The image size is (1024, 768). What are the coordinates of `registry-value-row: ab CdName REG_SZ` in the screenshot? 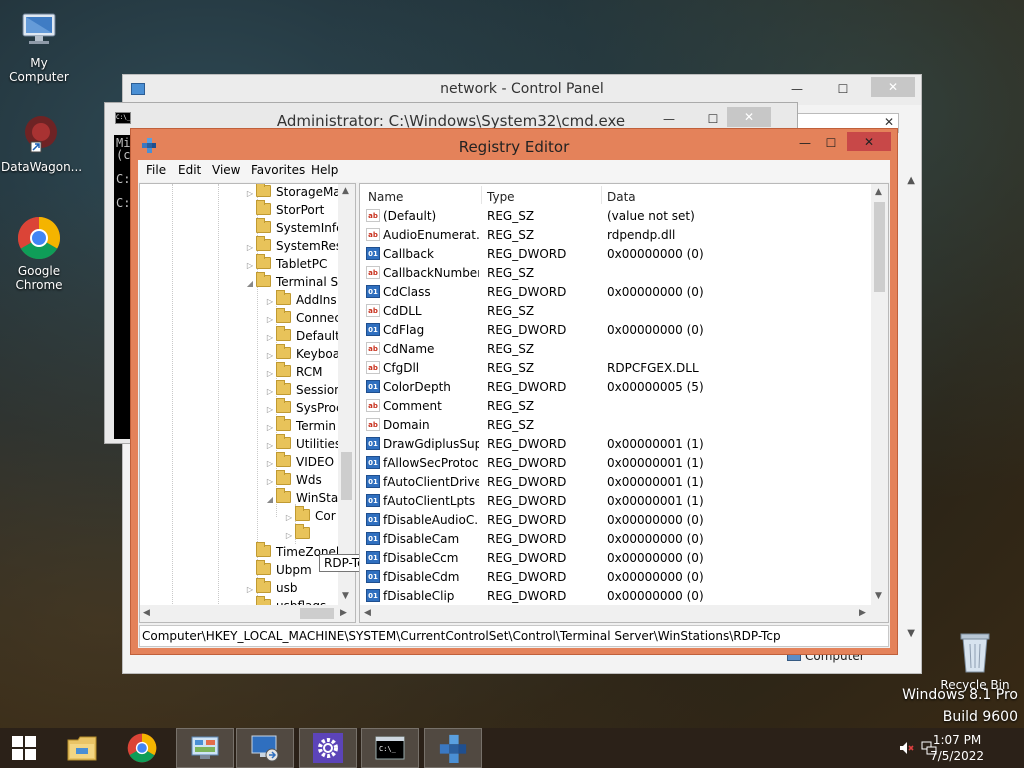 It's located at (616, 349).